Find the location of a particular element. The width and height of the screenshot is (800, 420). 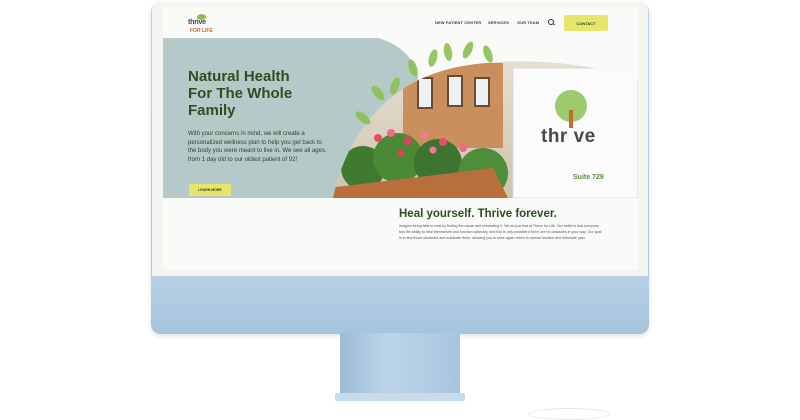

search-icon is located at coordinates (551, 22).